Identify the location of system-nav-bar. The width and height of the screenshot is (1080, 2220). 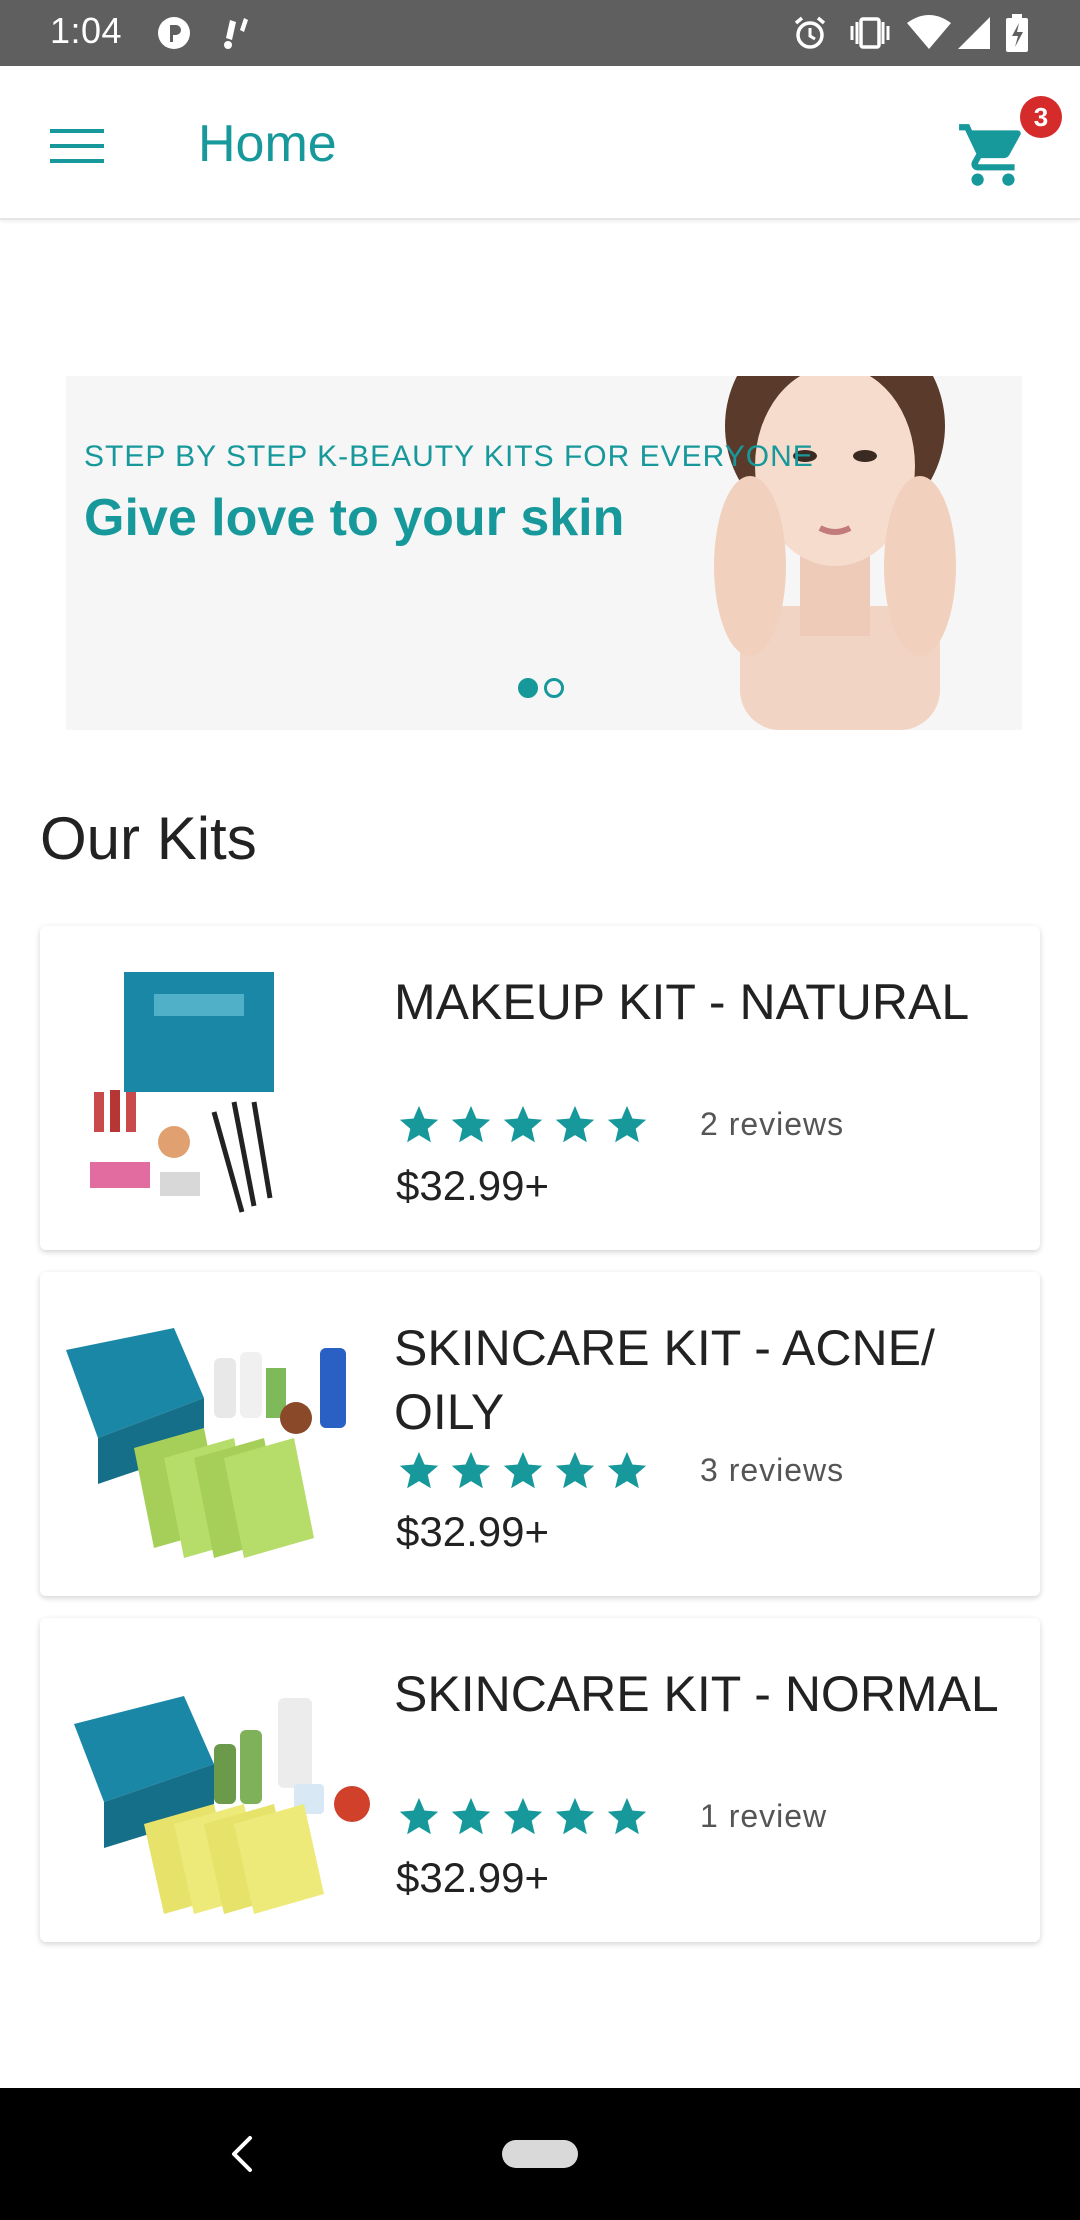
(540, 2154).